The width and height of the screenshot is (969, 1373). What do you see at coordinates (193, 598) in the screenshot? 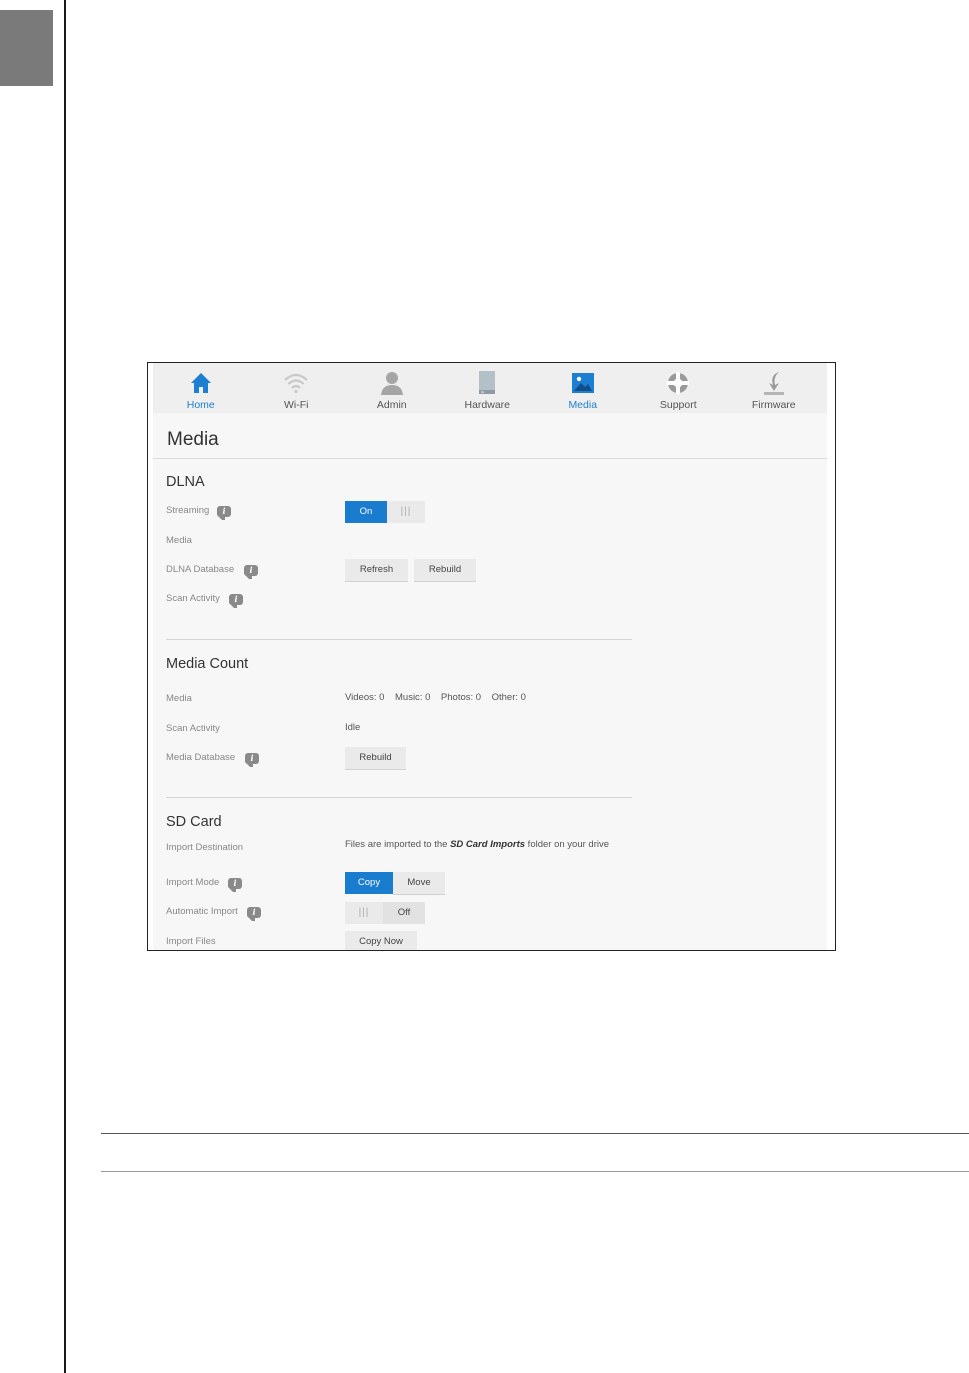
I see `dlna-scan-activity-label: Scan Activity` at bounding box center [193, 598].